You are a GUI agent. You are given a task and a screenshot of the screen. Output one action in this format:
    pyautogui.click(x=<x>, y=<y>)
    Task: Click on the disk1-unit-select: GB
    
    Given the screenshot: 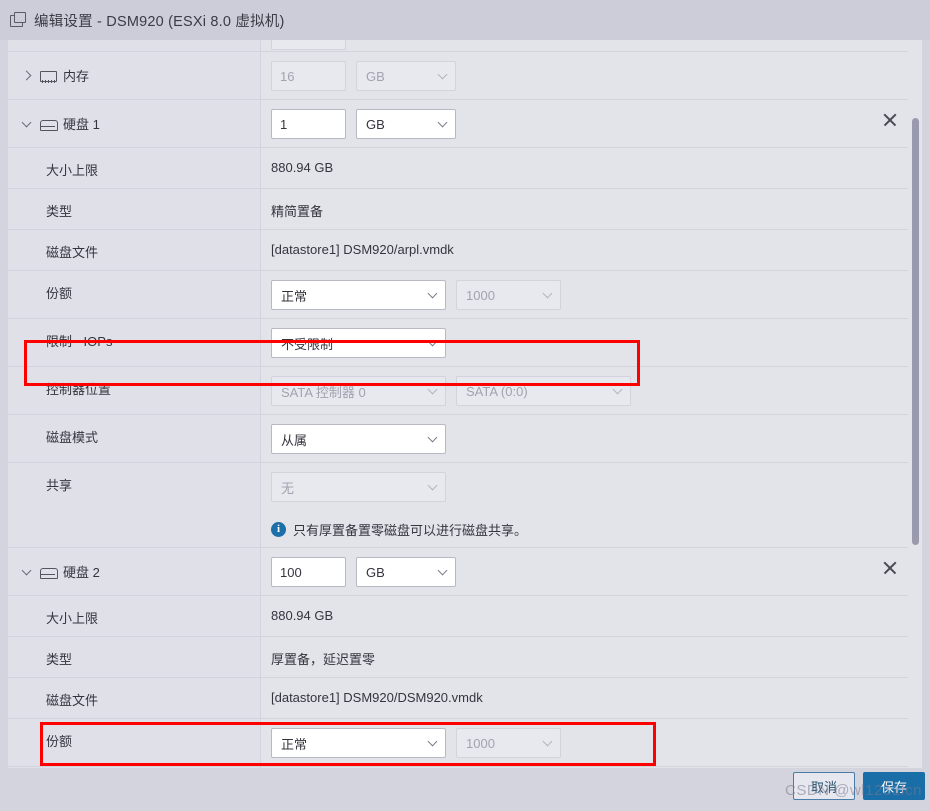 What is the action you would take?
    pyautogui.click(x=406, y=124)
    